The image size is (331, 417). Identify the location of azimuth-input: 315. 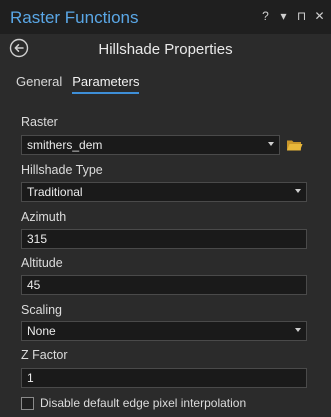
(164, 239).